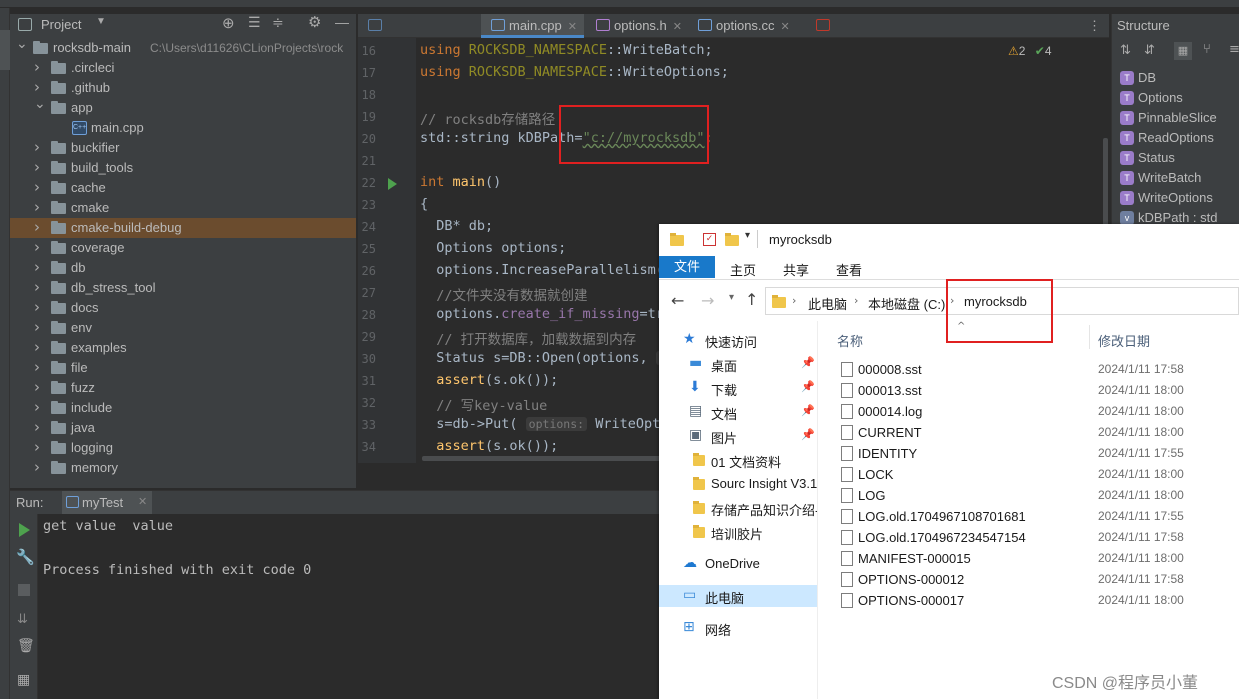  What do you see at coordinates (796, 269) in the screenshot?
I see `ribbon-tab-share: 共享` at bounding box center [796, 269].